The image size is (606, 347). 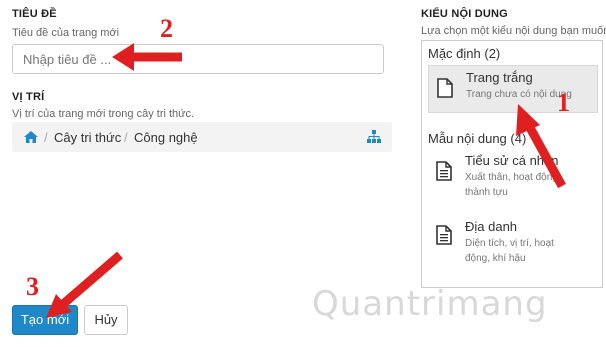 What do you see at coordinates (32, 286) in the screenshot?
I see `annotation-number-3: 3` at bounding box center [32, 286].